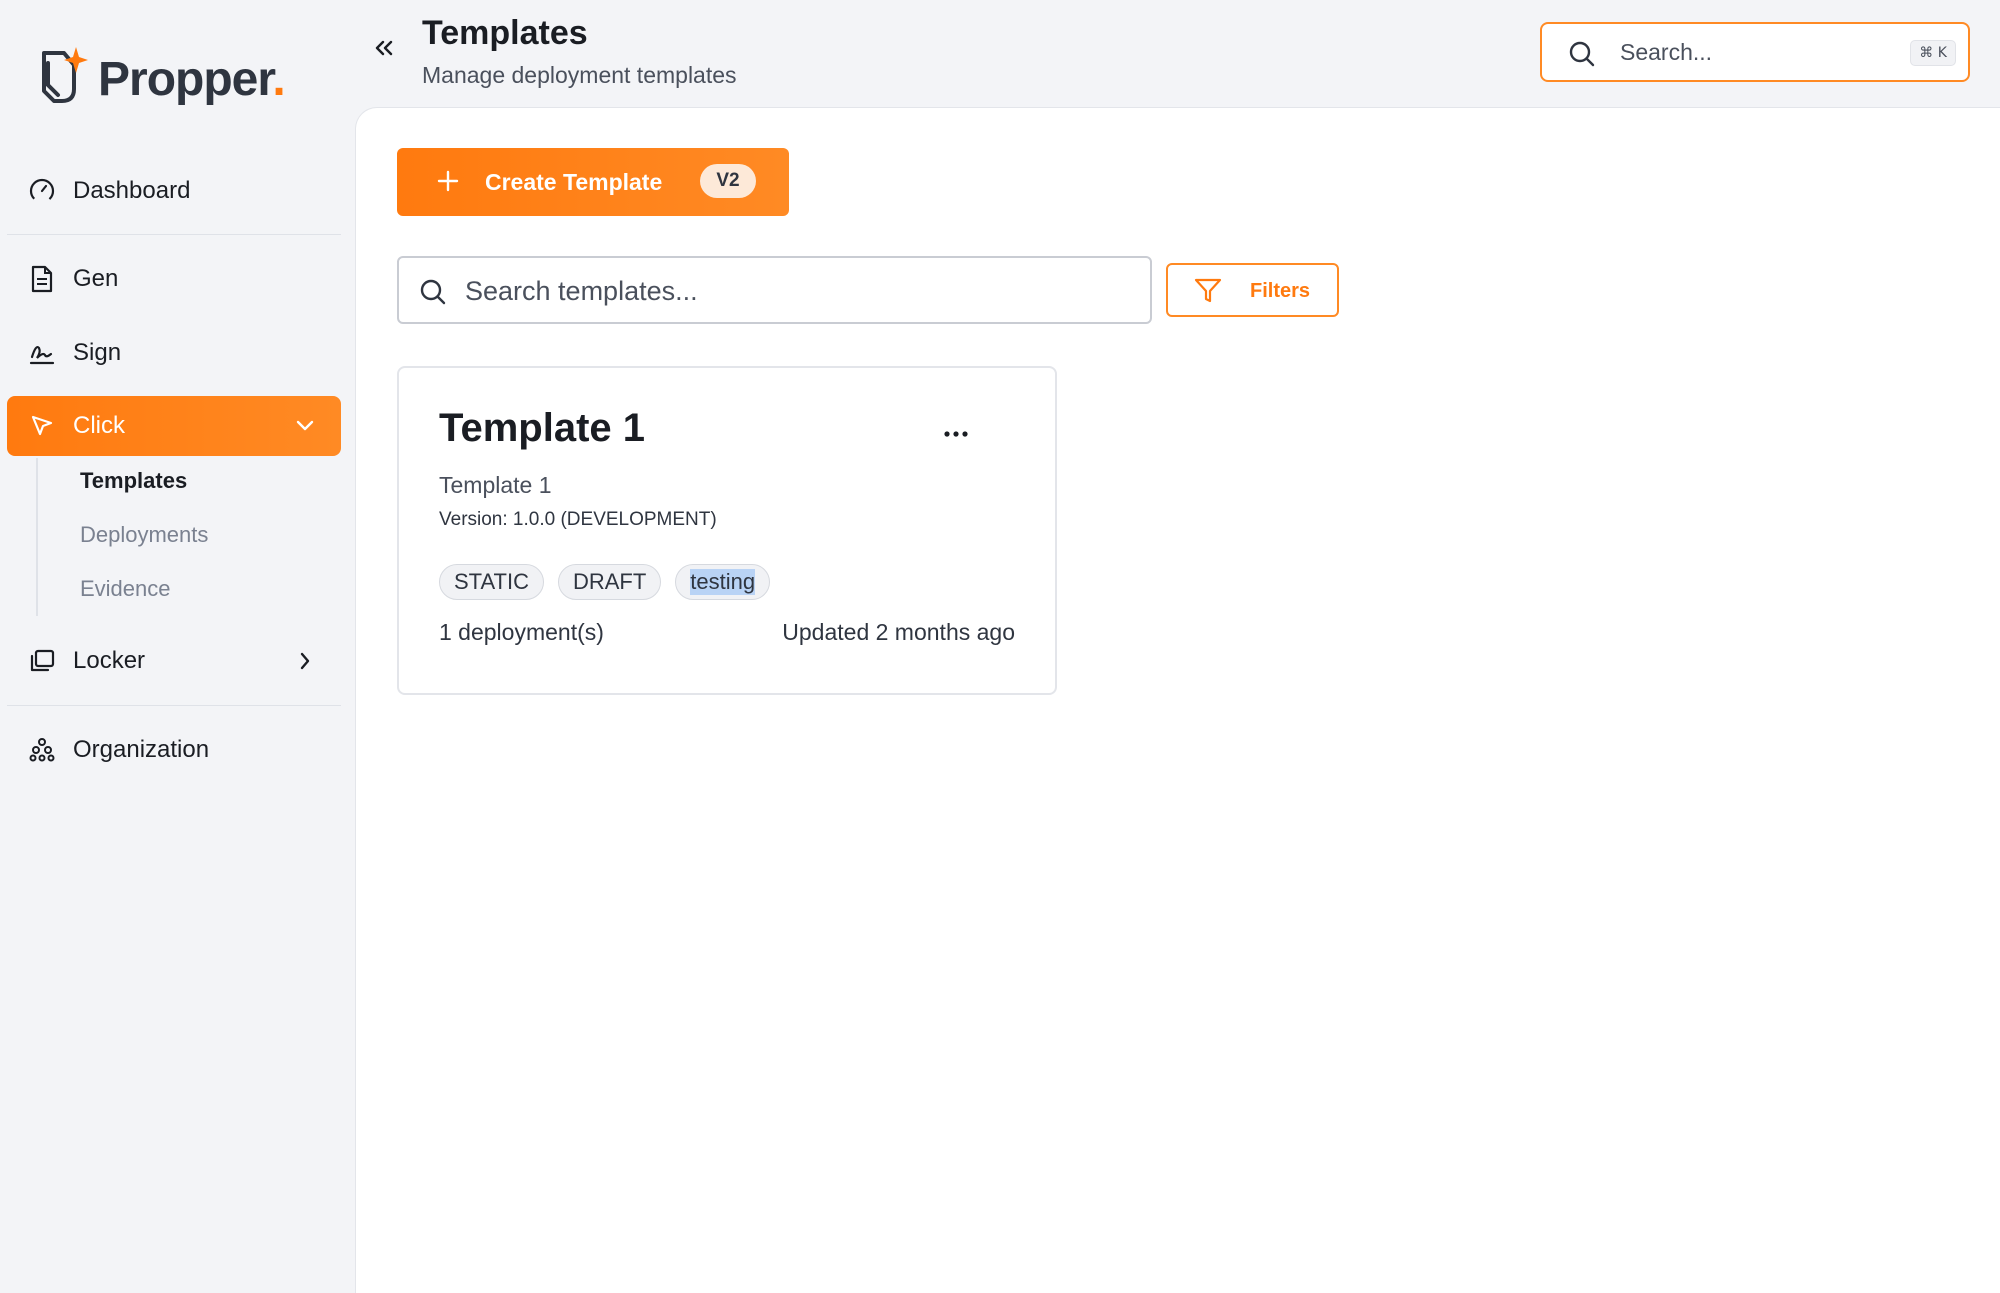 The width and height of the screenshot is (2000, 1293). I want to click on chevron-right-icon, so click(305, 661).